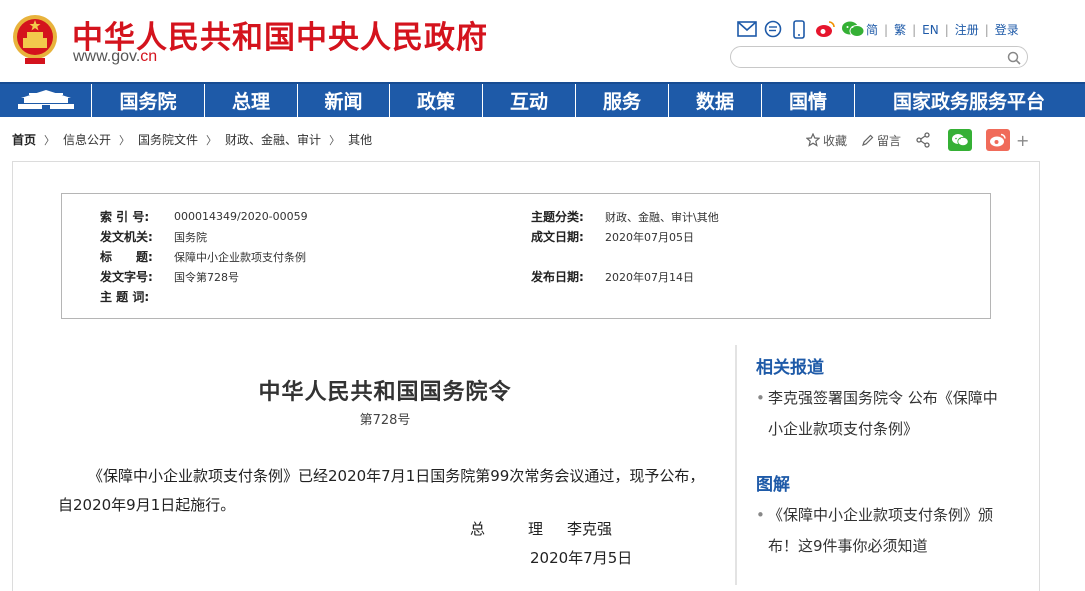 Image resolution: width=1085 pixels, height=591 pixels. What do you see at coordinates (773, 29) in the screenshot?
I see `message-icon` at bounding box center [773, 29].